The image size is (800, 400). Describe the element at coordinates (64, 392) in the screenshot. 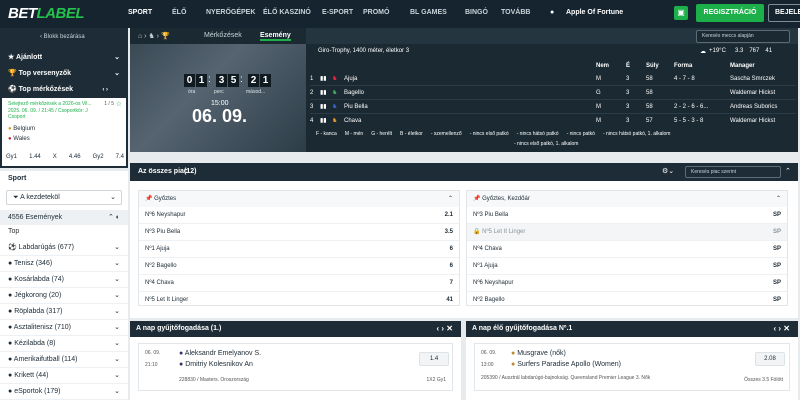

I see `sport-item-esports: ● eSportok (179) ⌄` at that location.